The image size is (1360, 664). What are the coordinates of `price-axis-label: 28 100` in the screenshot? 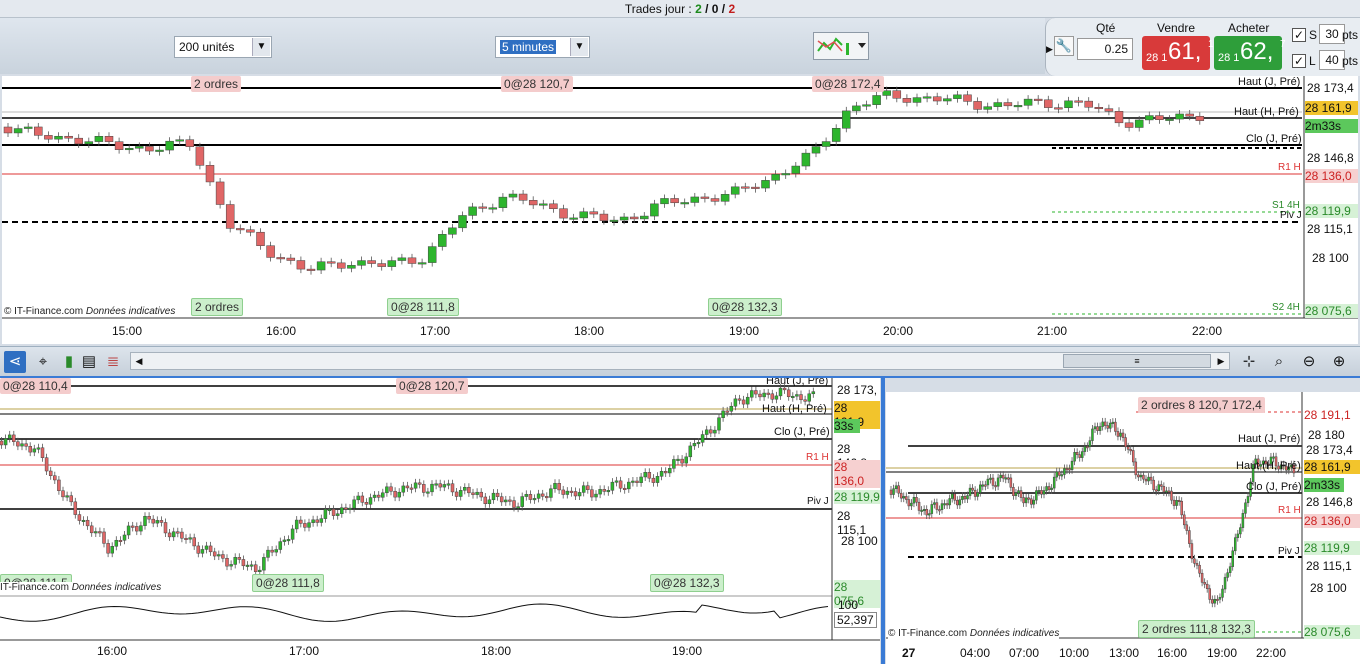 It's located at (1330, 258).